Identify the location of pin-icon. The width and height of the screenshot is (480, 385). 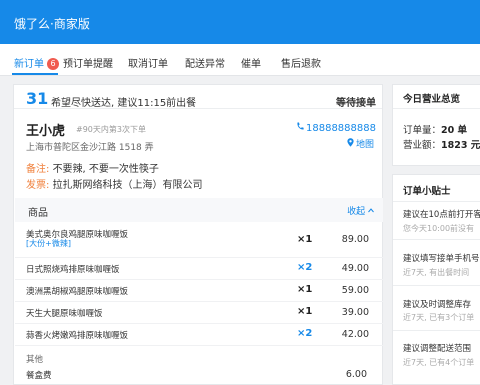
(350, 144).